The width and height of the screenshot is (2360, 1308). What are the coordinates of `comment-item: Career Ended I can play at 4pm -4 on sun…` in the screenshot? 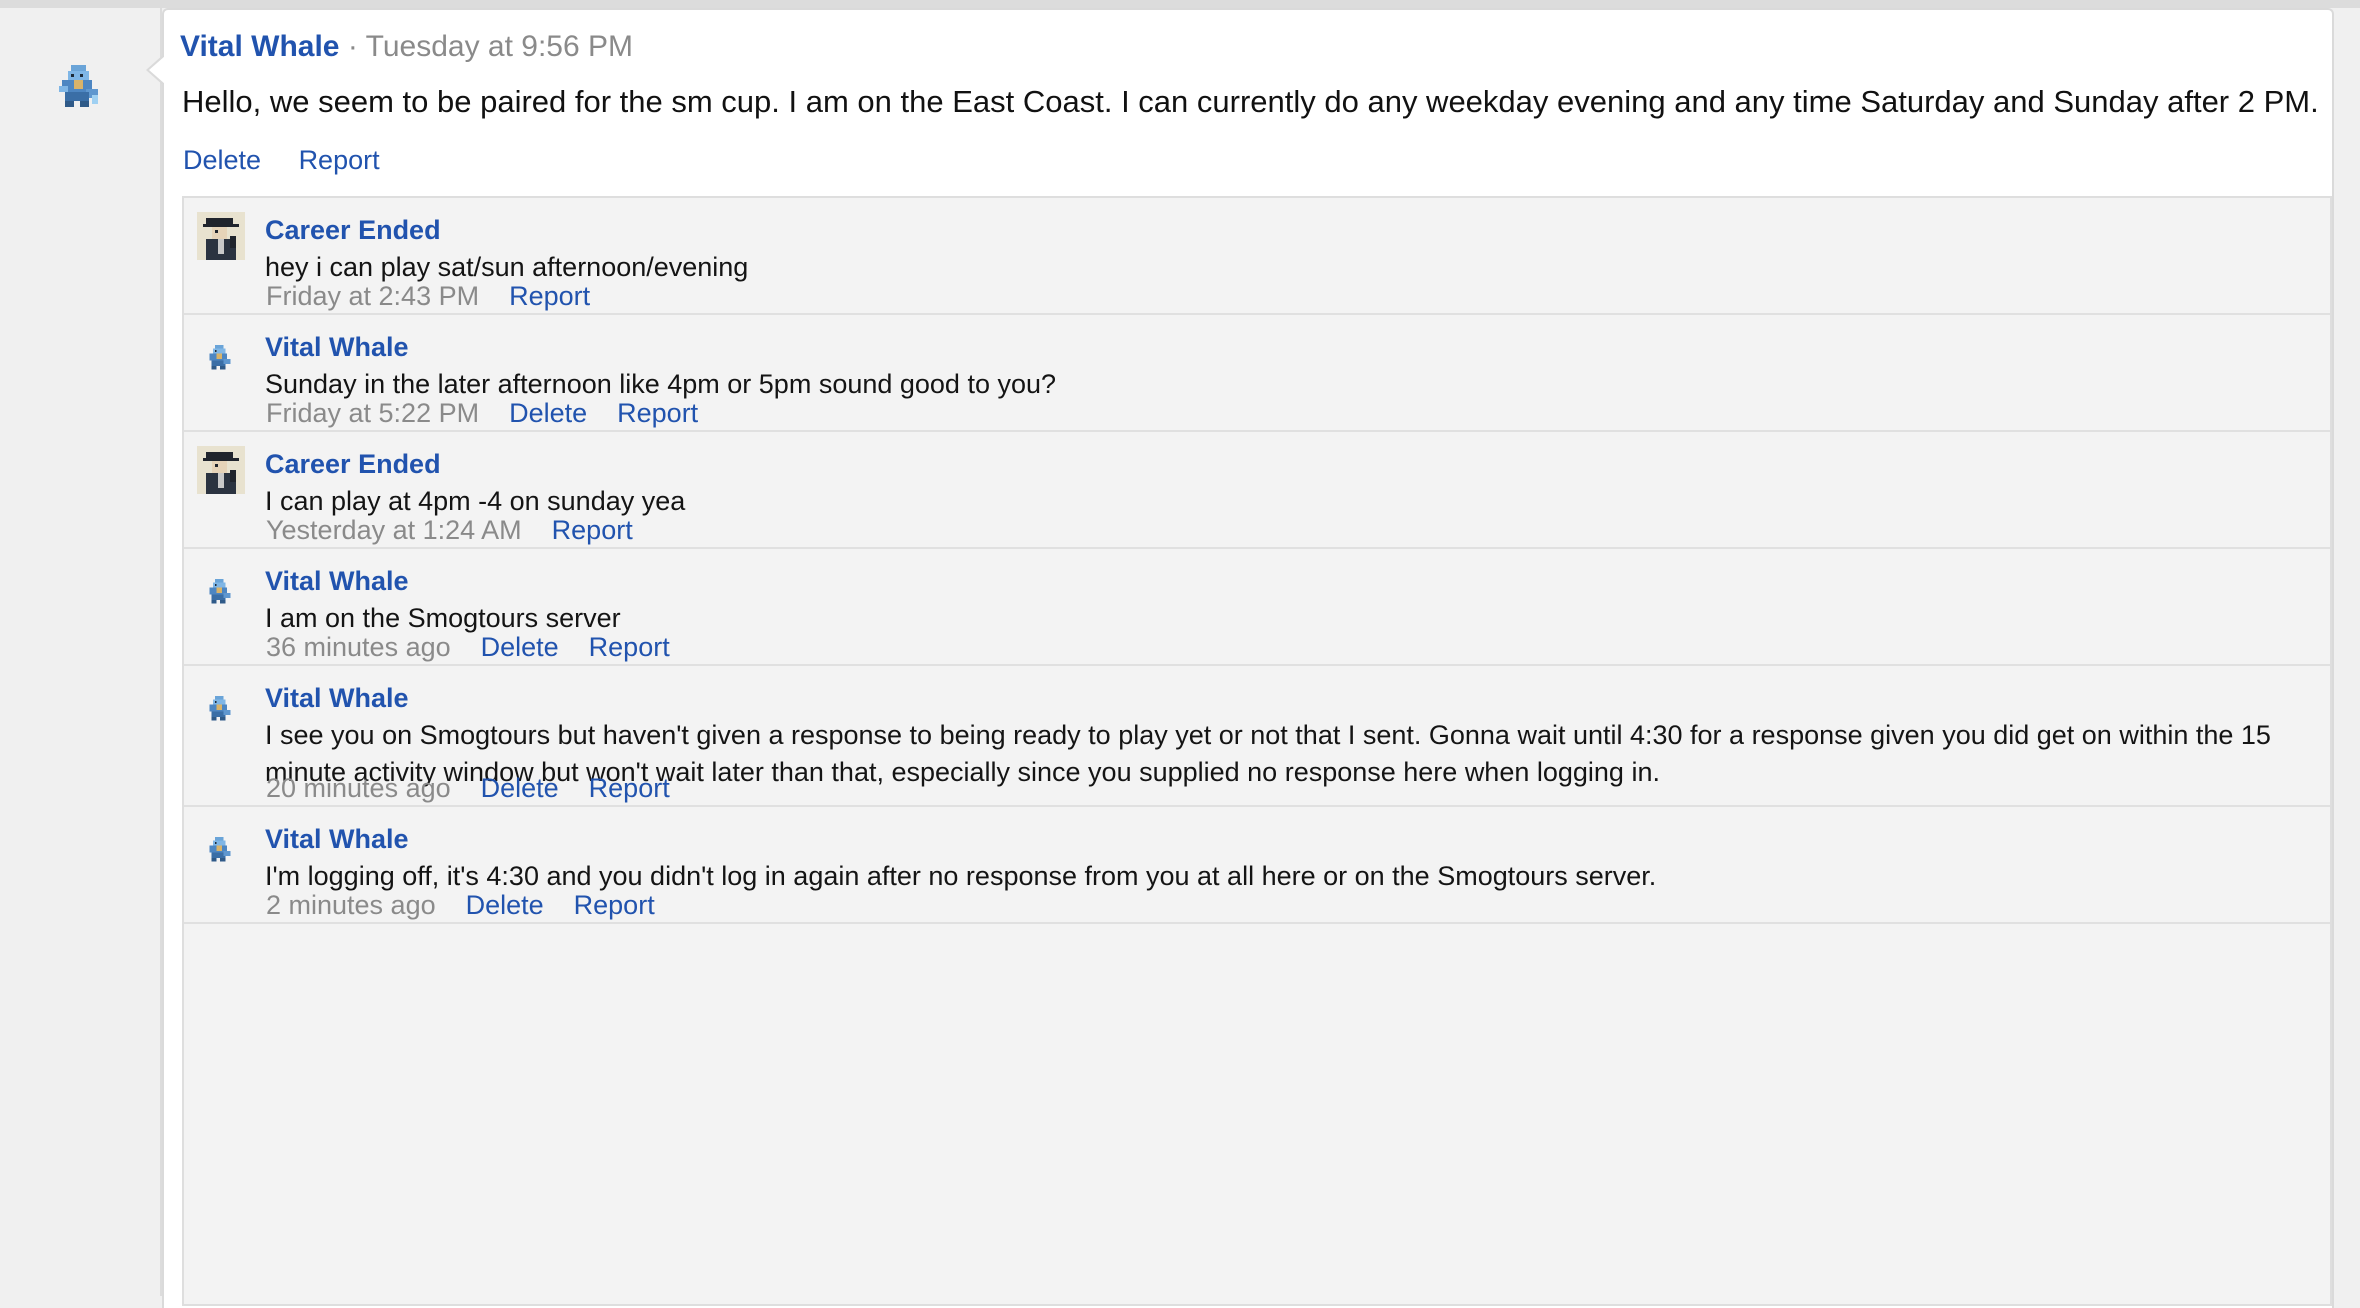 It's located at (1257, 490).